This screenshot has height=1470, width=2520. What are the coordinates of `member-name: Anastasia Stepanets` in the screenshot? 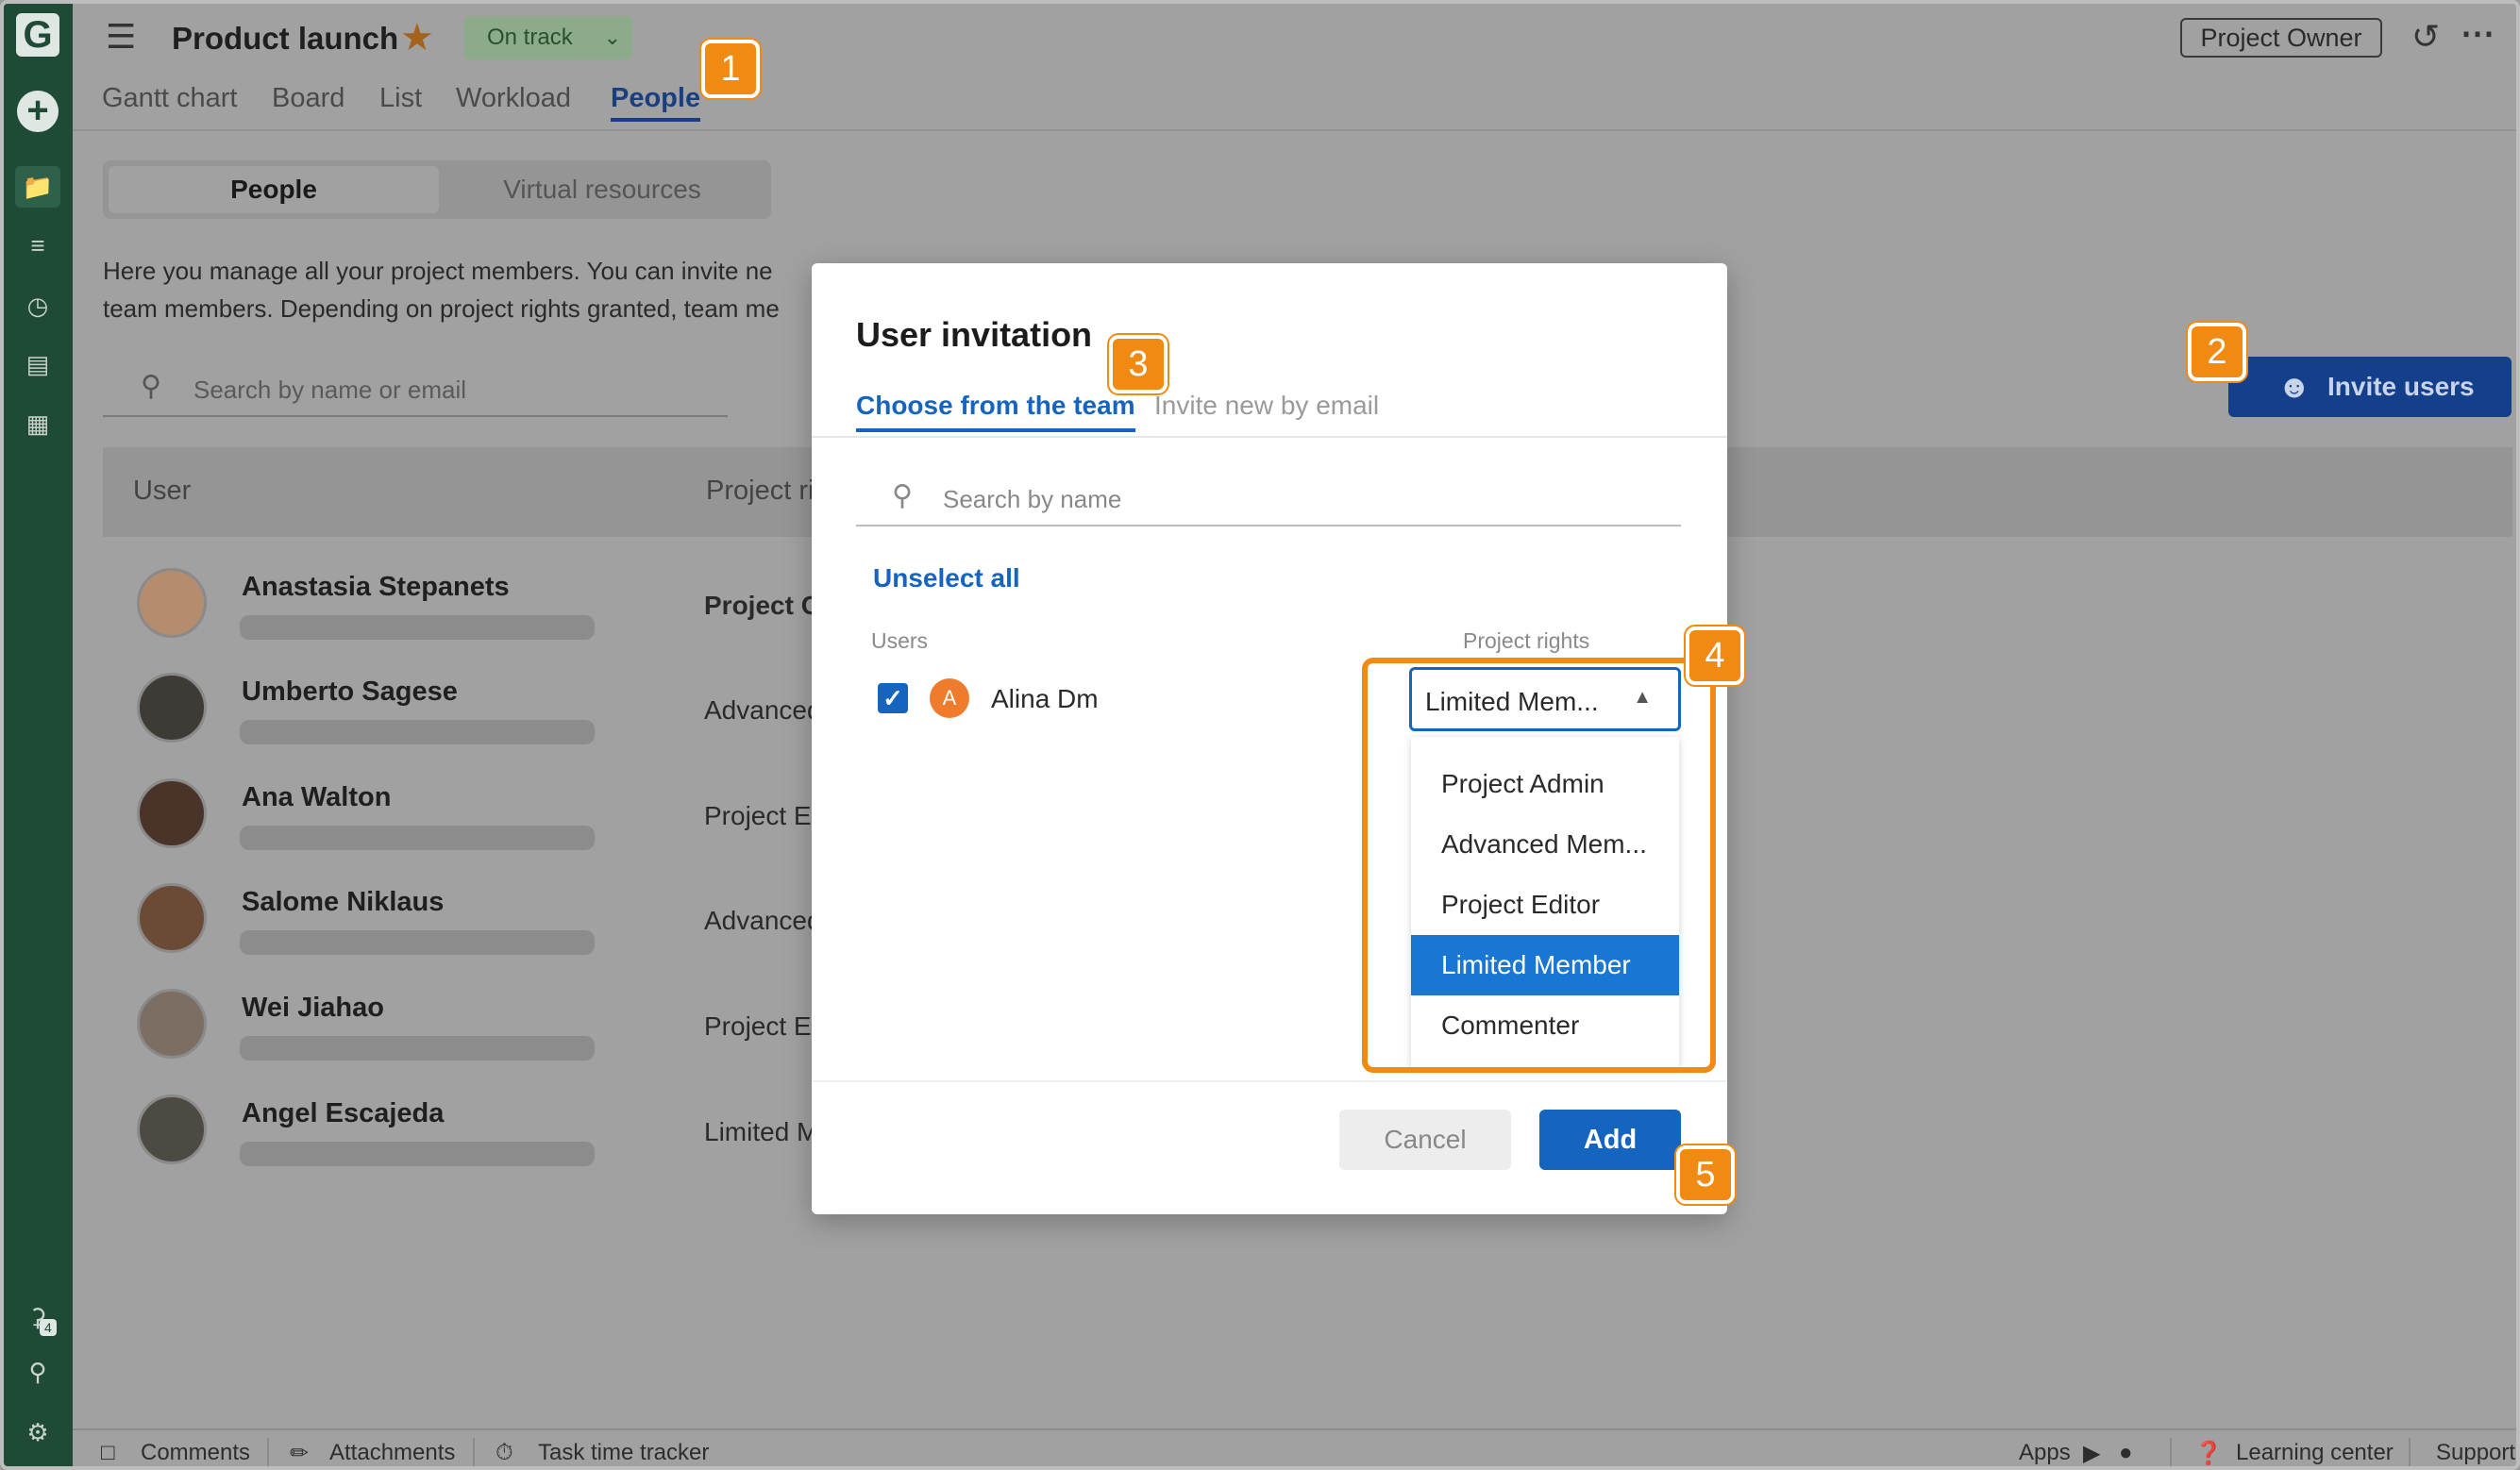 It's located at (376, 587).